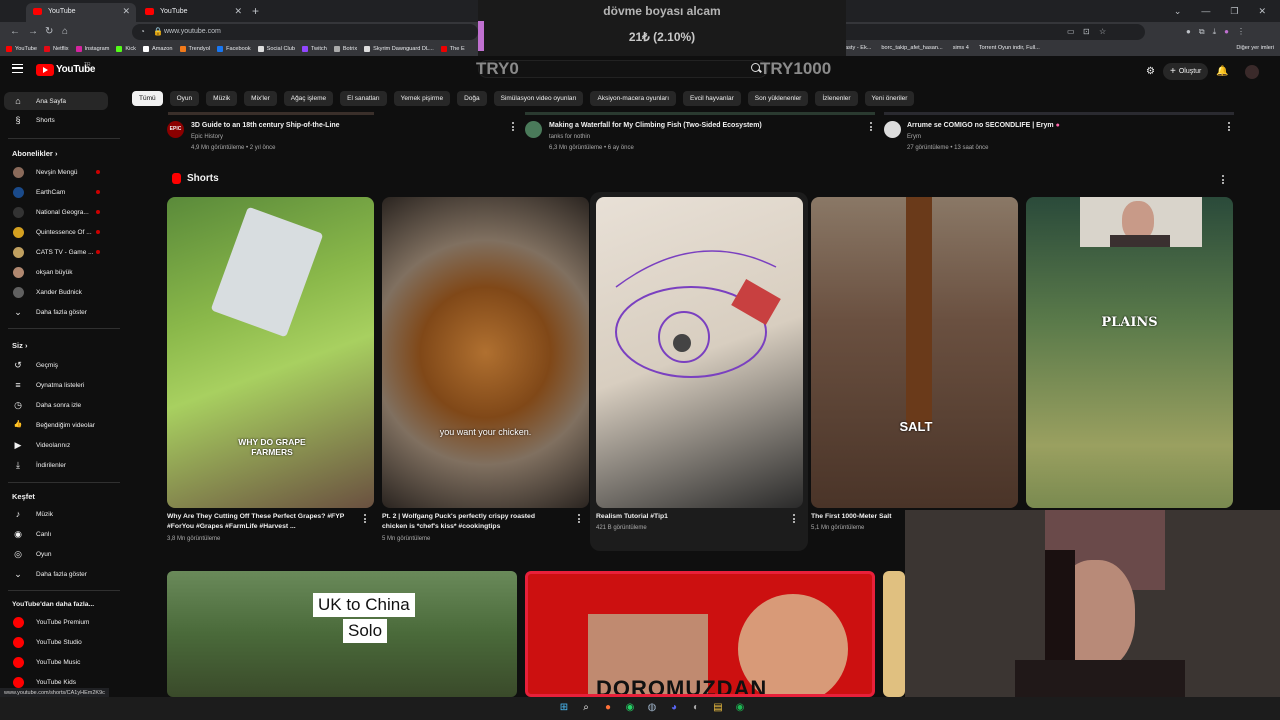  Describe the element at coordinates (56, 172) in the screenshot. I see `sidebar-item-subscription: Nevşin Mengü` at that location.